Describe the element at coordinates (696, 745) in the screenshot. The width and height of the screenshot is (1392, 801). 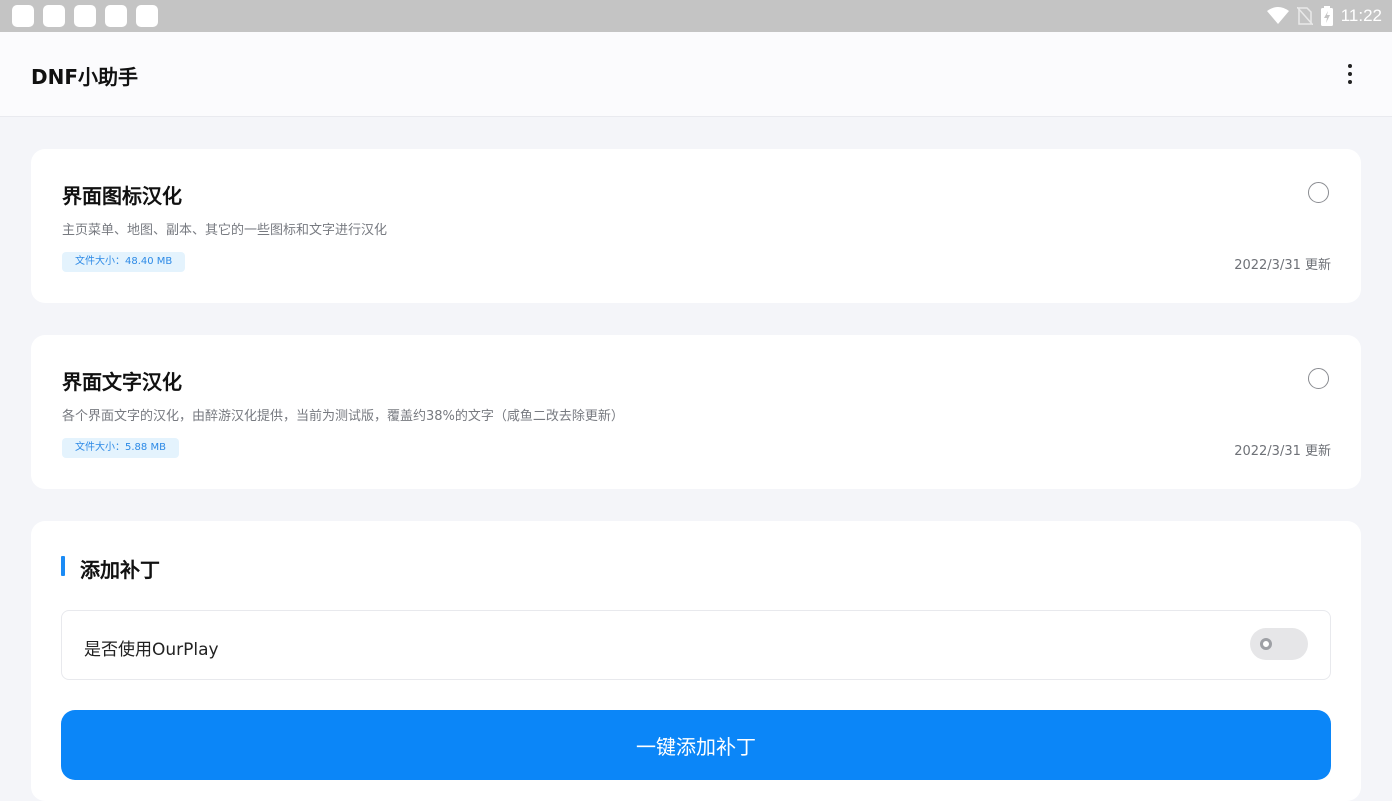
I see `add-patch-button: 一键添加补丁` at that location.